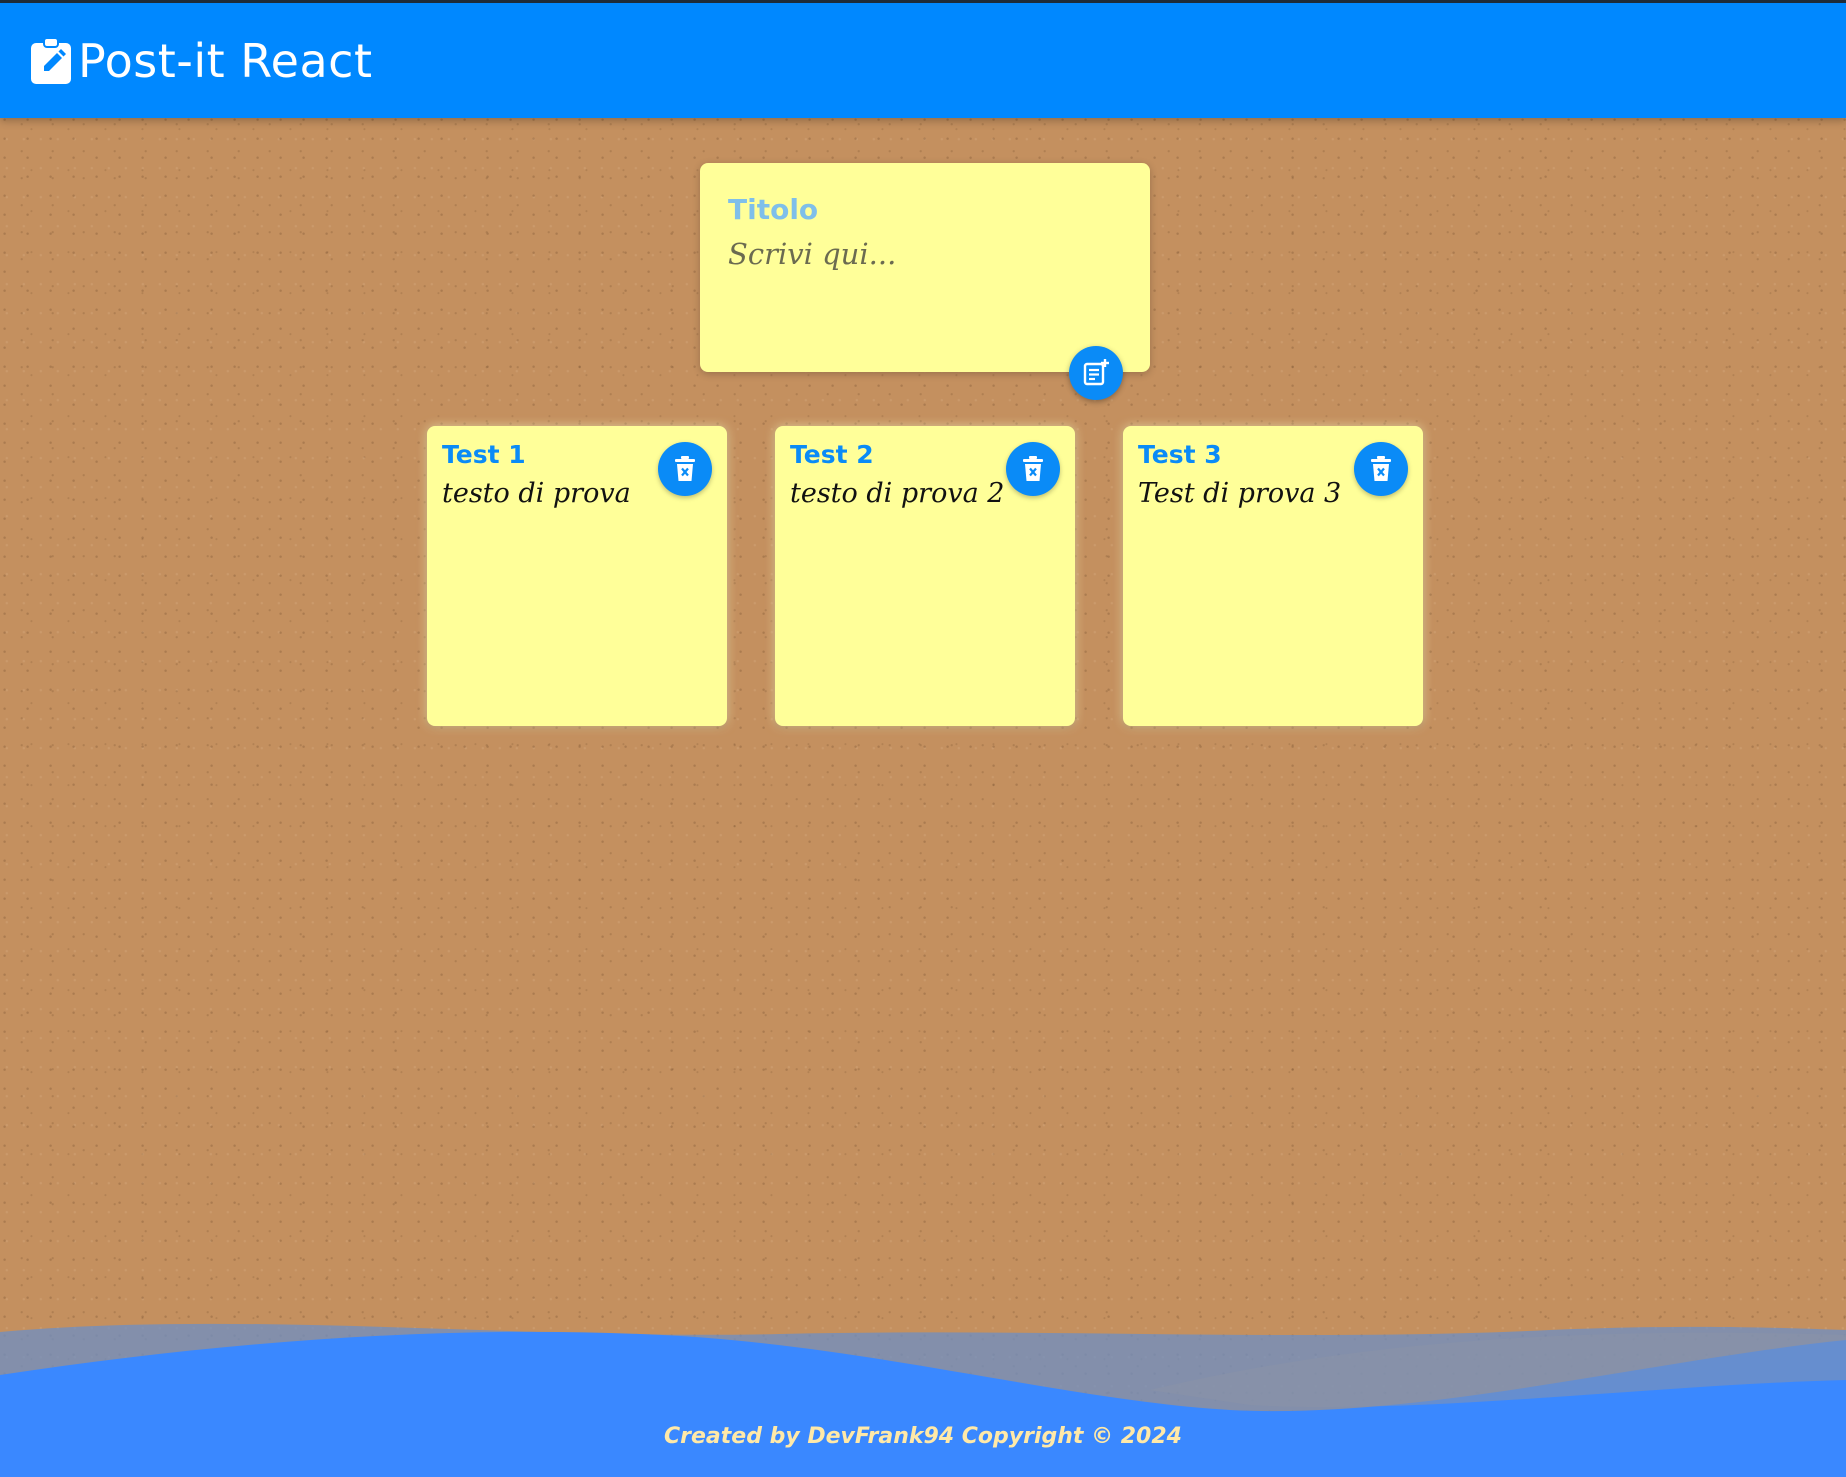 This screenshot has width=1846, height=1477. What do you see at coordinates (484, 454) in the screenshot?
I see `note-title: Test 1` at bounding box center [484, 454].